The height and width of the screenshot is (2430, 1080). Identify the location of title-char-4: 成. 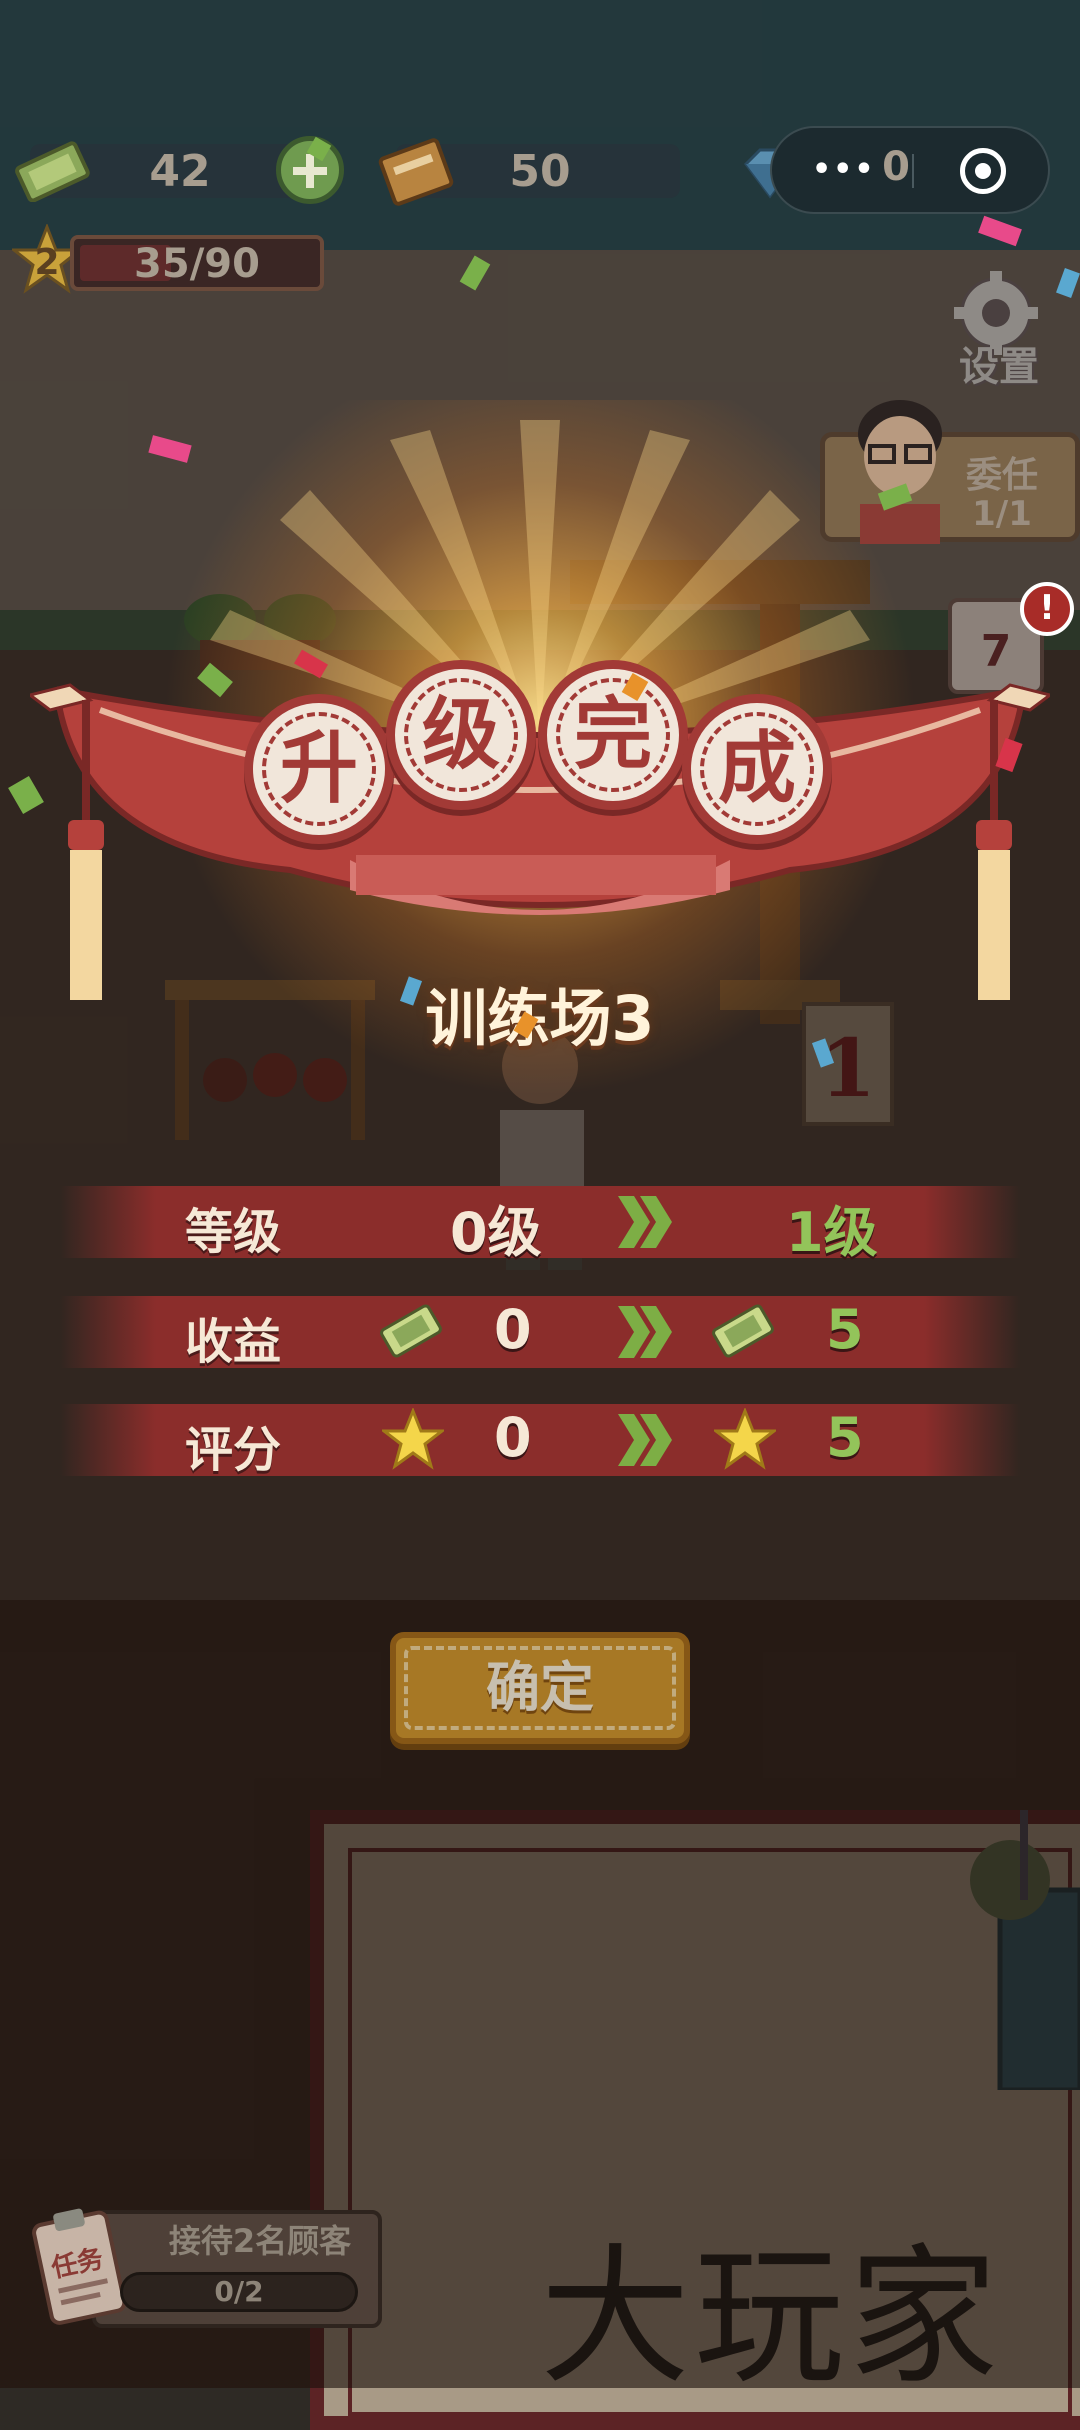
(756, 769).